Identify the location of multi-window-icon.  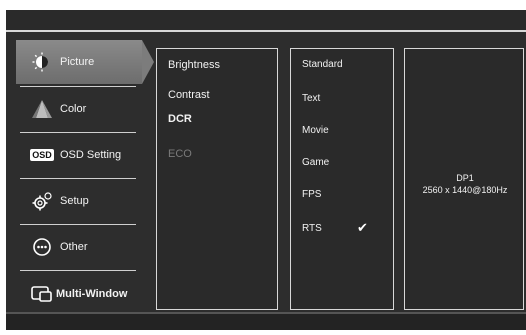
(42, 294).